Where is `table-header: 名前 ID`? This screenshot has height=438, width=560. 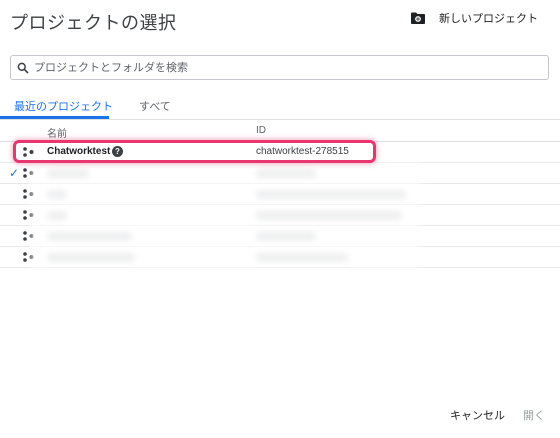
table-header: 名前 ID is located at coordinates (280, 131).